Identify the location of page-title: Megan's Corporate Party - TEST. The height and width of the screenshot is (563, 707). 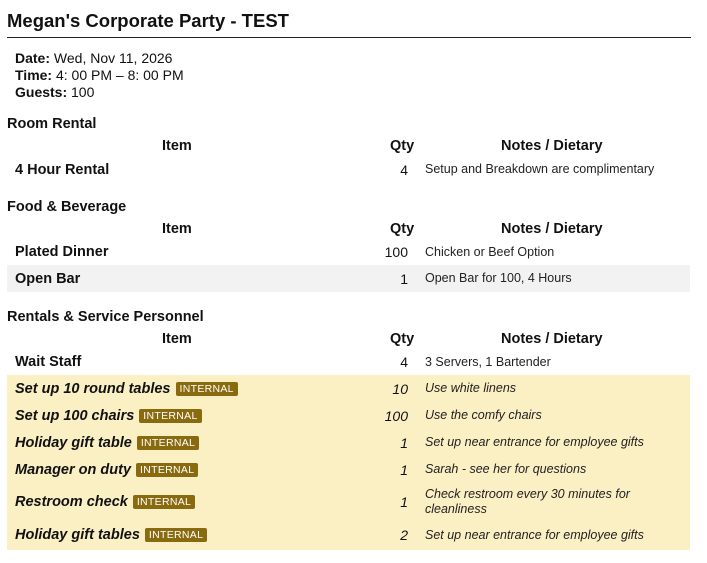
(148, 20).